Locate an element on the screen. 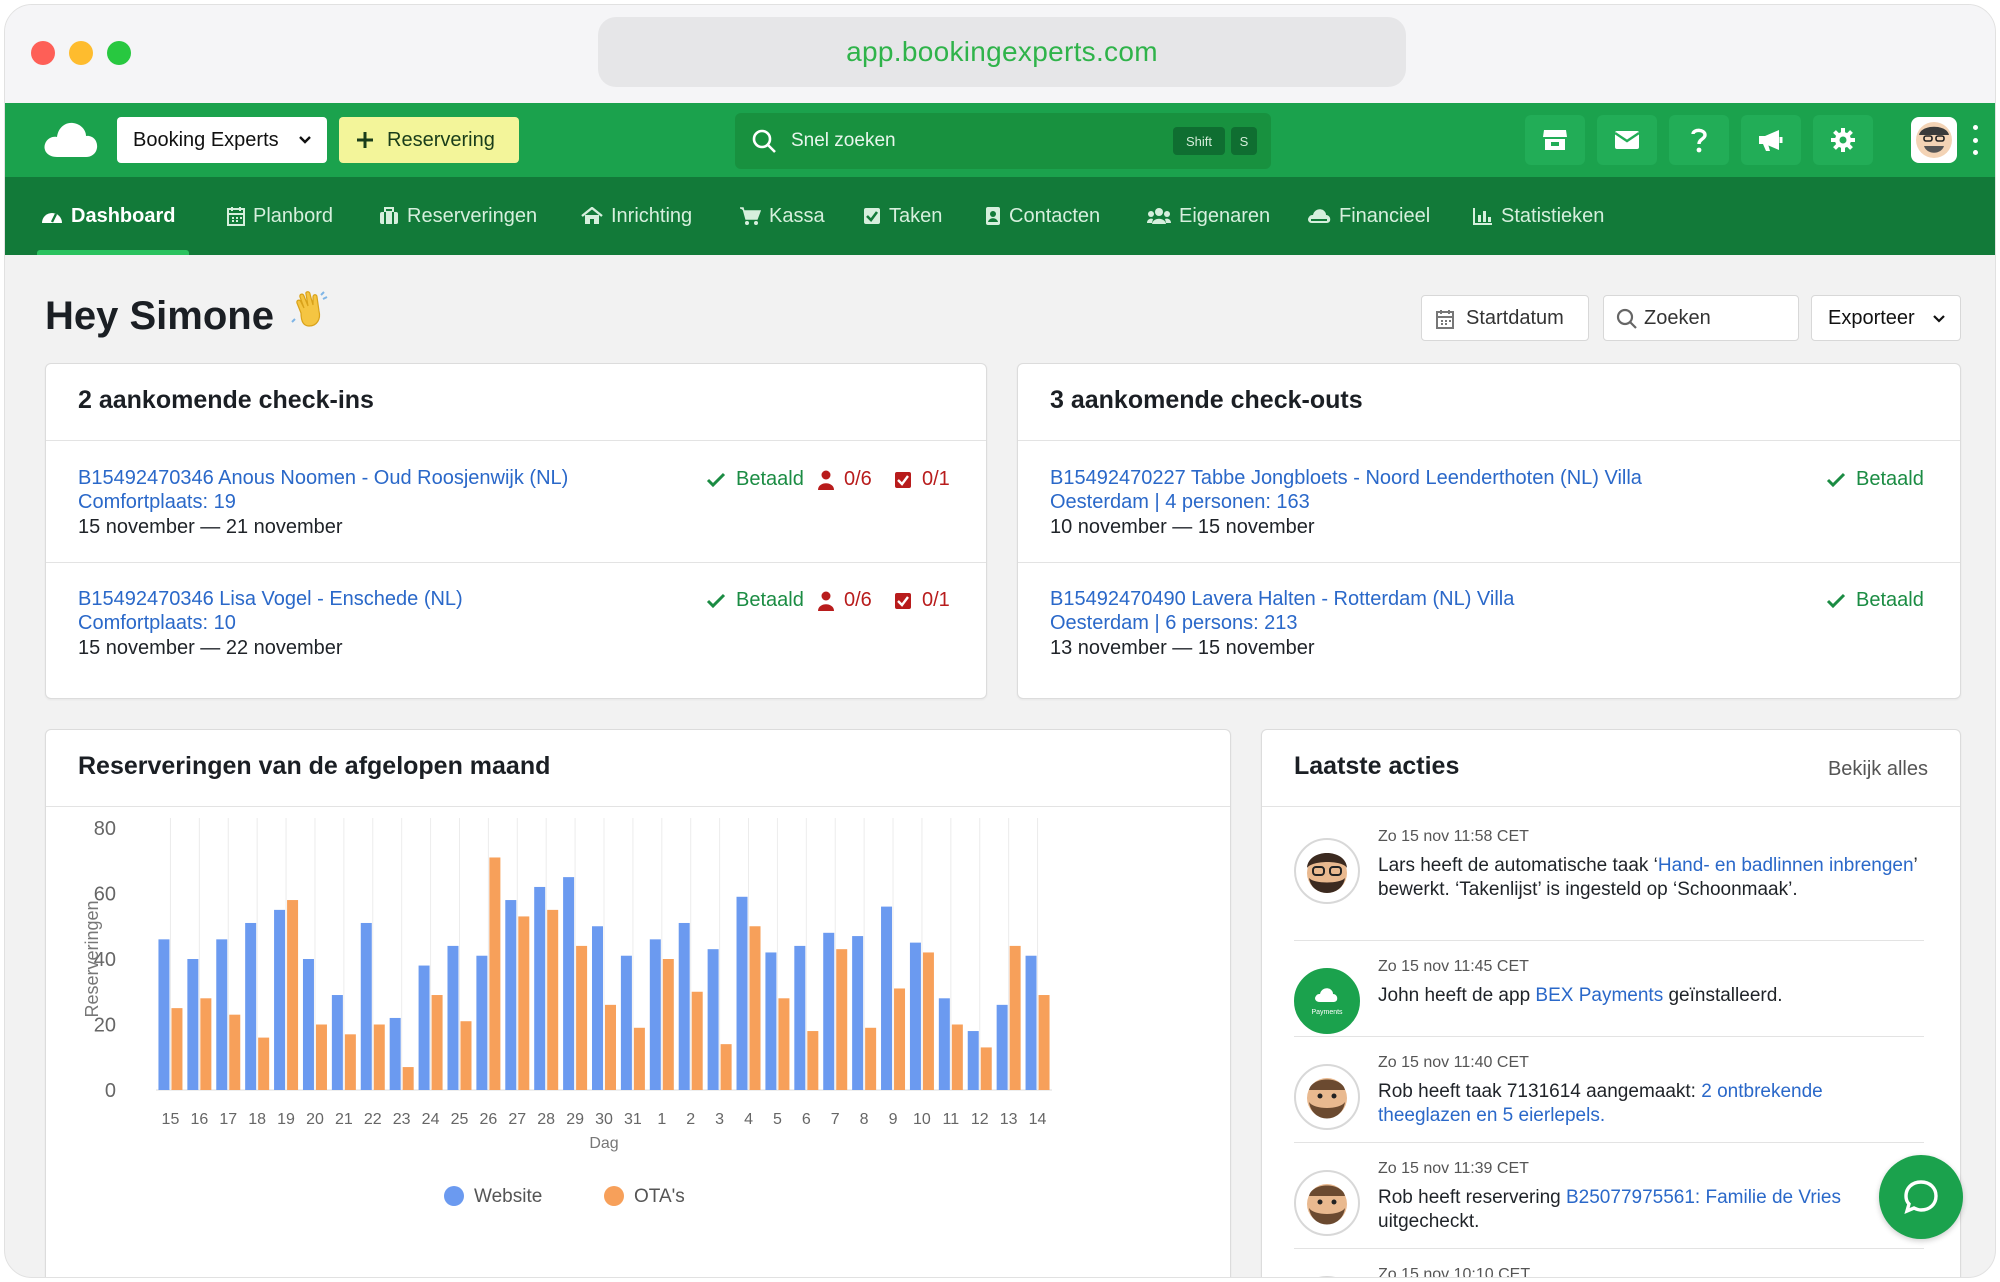 The image size is (2000, 1282). nav-planbord: Planbord is located at coordinates (280, 216).